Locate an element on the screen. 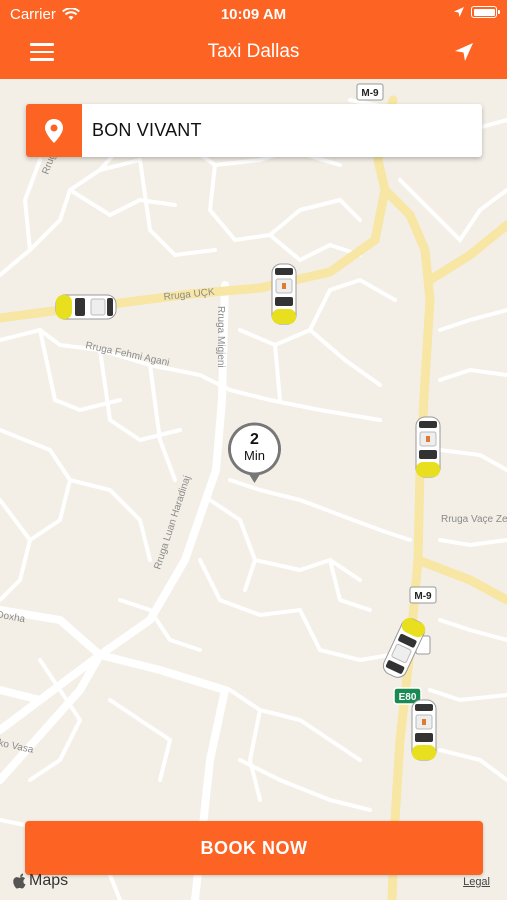  destination-value: BON VIVANT is located at coordinates (147, 130).